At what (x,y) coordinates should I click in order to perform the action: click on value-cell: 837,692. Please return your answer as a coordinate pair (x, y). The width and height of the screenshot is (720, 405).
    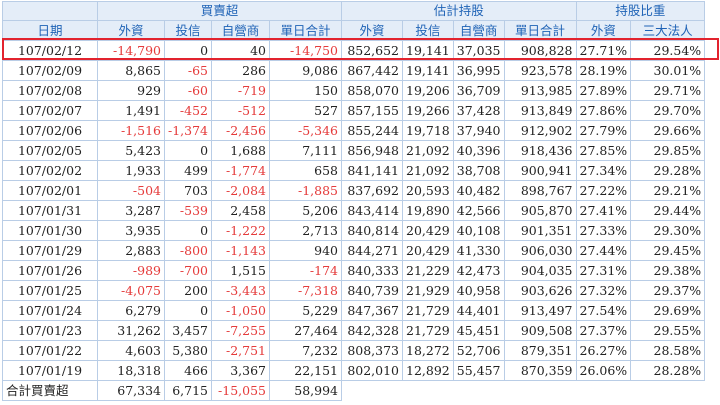
    Looking at the image, I should click on (372, 190).